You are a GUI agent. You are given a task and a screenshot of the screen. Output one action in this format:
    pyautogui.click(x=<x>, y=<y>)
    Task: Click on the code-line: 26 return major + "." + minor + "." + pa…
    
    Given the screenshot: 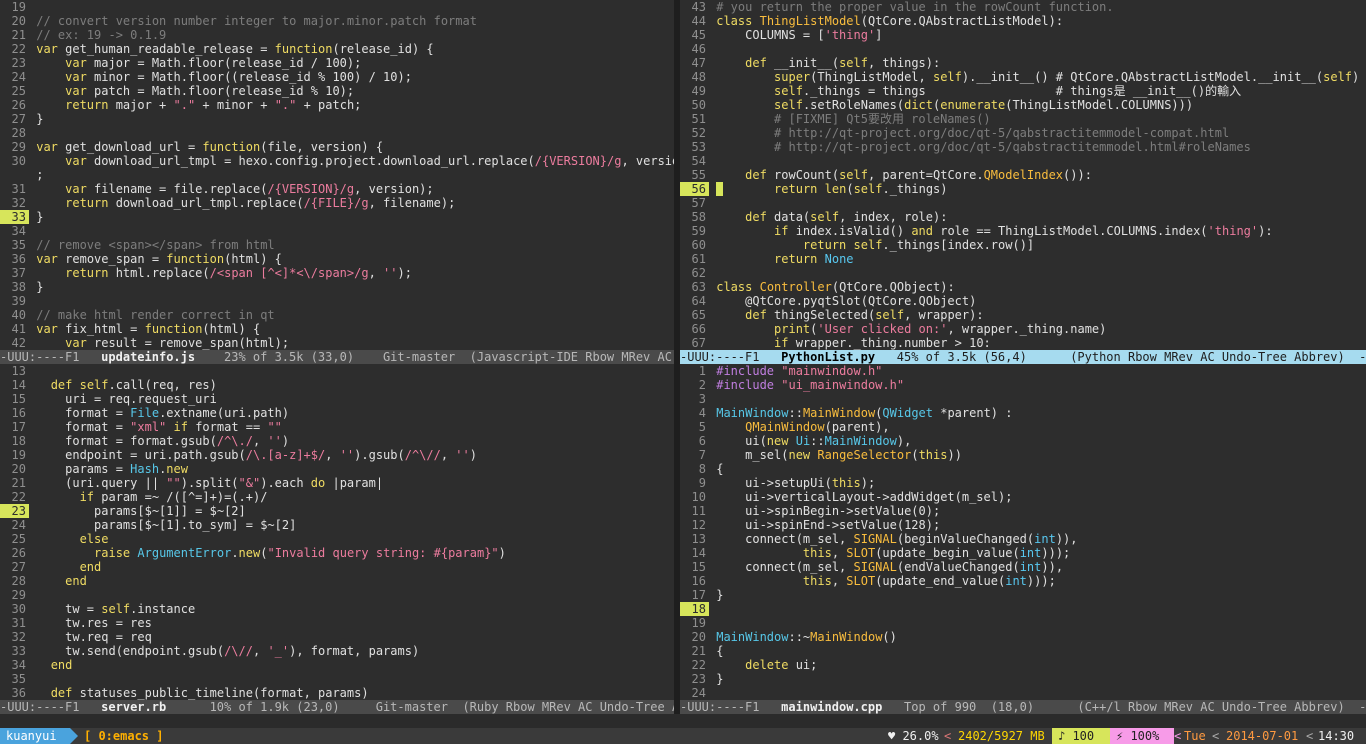 What is the action you would take?
    pyautogui.click(x=337, y=105)
    